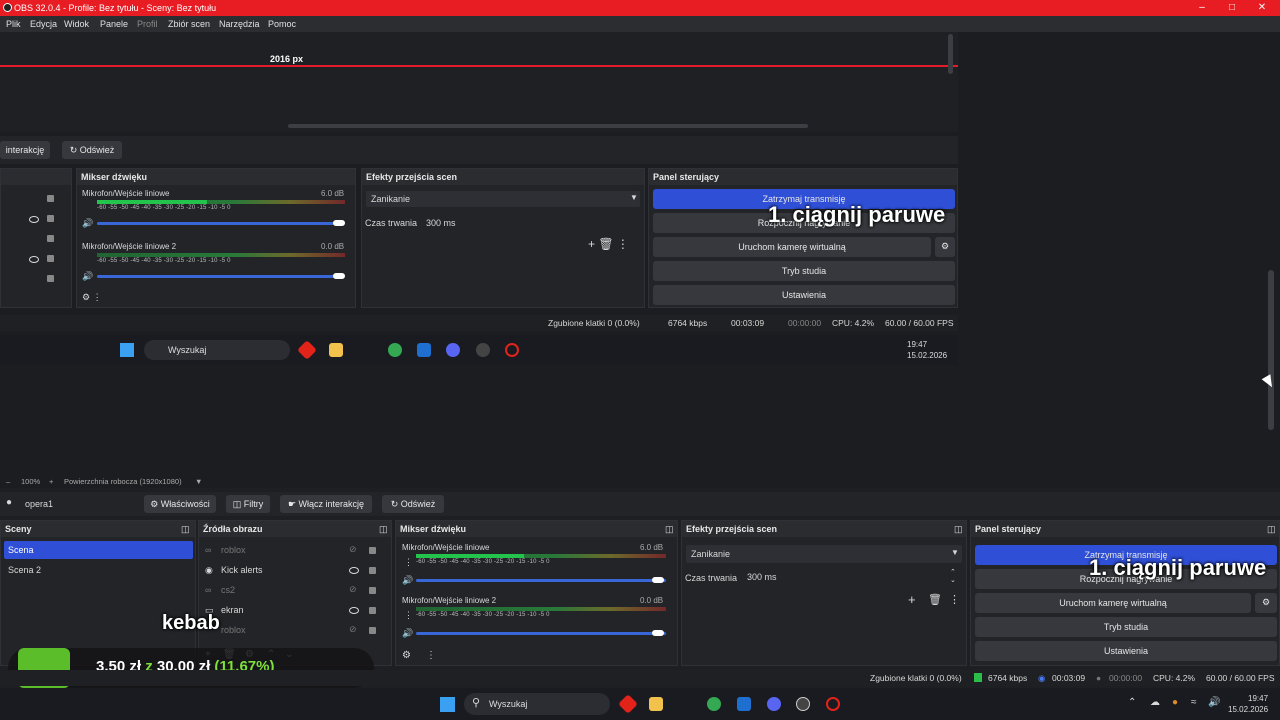 This screenshot has width=1280, height=720. What do you see at coordinates (431, 655) in the screenshot?
I see `mixer-menu-icon: ⋮` at bounding box center [431, 655].